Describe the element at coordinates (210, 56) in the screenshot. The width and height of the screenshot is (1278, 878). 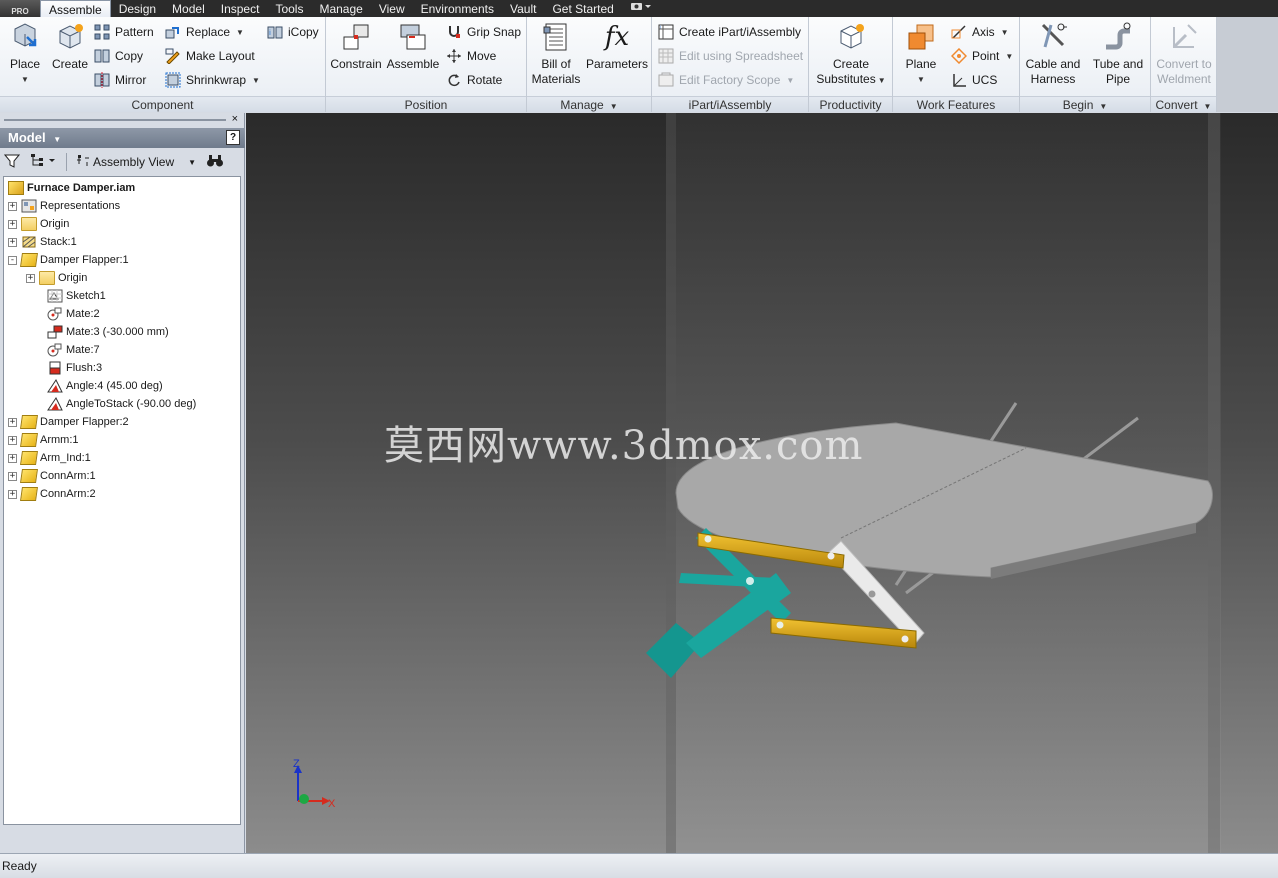
I see `make-layout-button: Make Layout` at that location.